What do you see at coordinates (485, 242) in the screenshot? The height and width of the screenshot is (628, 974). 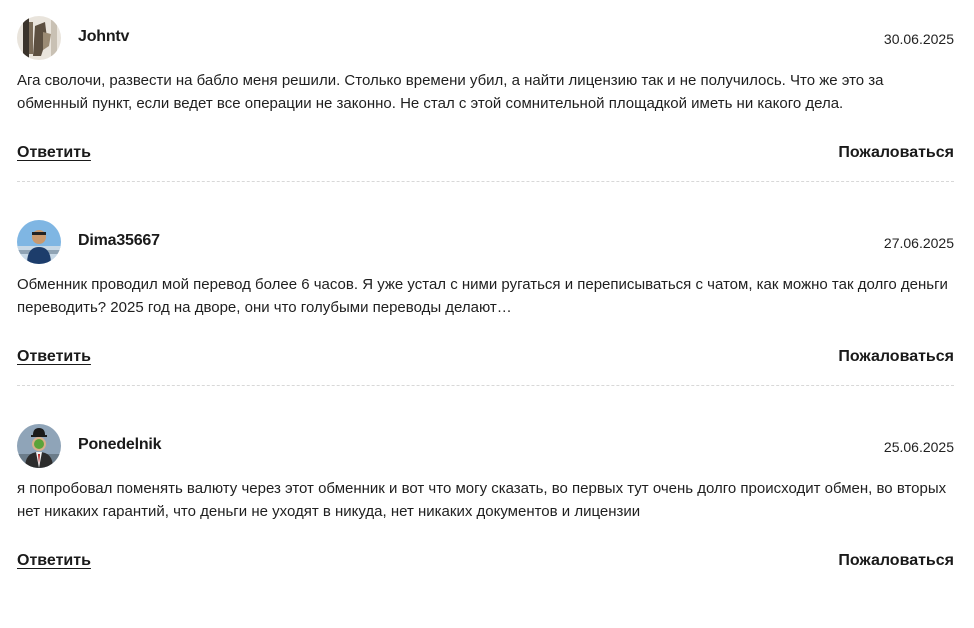 I see `comment-header: Dima35667 27.06.2025` at bounding box center [485, 242].